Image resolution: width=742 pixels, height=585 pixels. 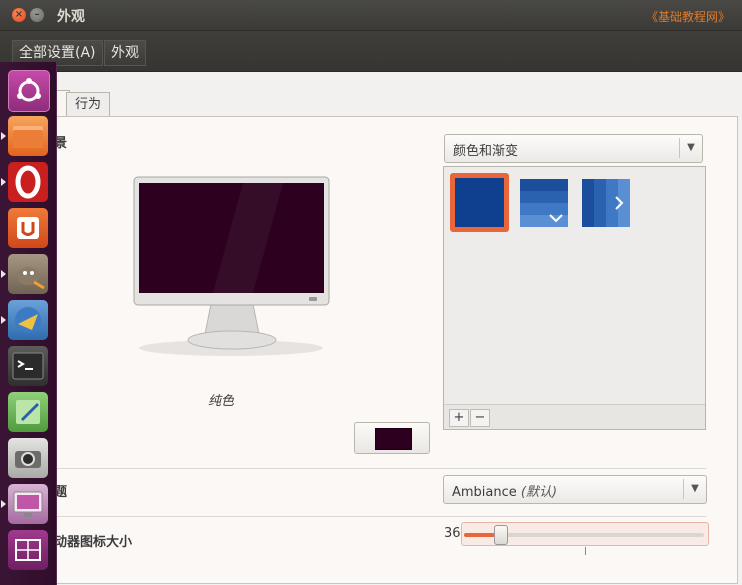 I want to click on swatch-solid, so click(x=479, y=202).